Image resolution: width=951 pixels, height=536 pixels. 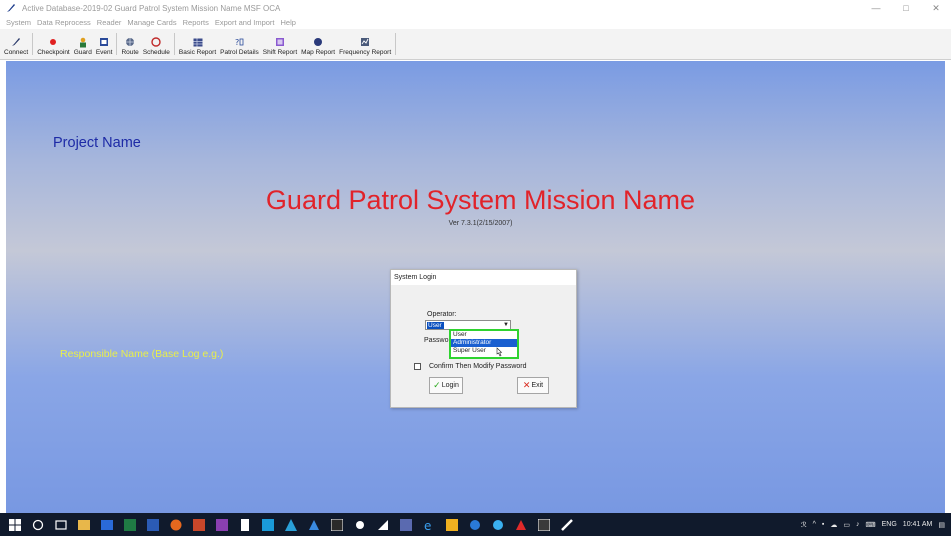 I want to click on onenote-icon, so click(x=222, y=525).